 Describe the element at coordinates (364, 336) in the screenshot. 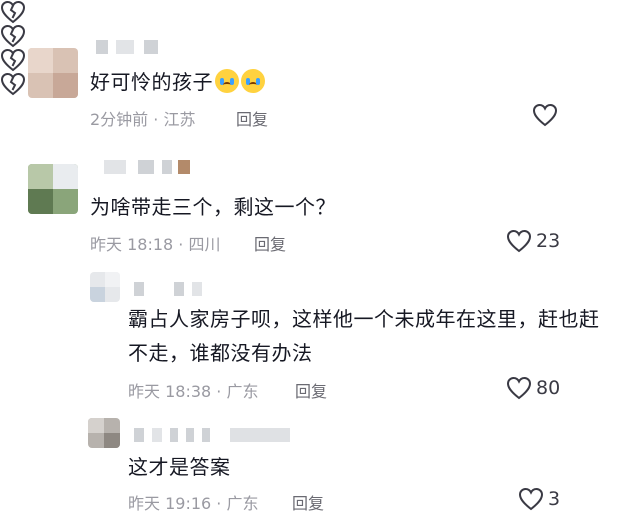

I see `comment-text: 霸占人家房子呗，这样他一个未成年在这里，赶也赶不走，谁都没有办法` at that location.